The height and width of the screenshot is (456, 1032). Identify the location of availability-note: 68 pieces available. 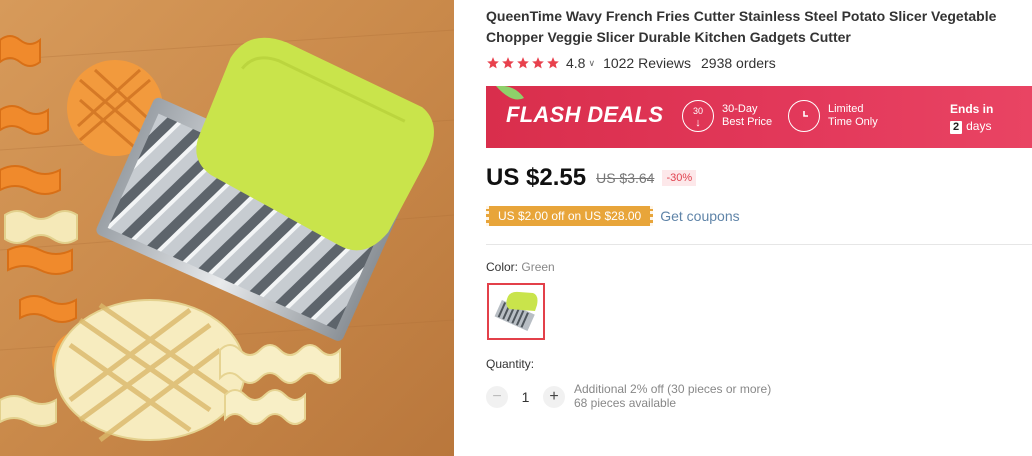
(625, 403).